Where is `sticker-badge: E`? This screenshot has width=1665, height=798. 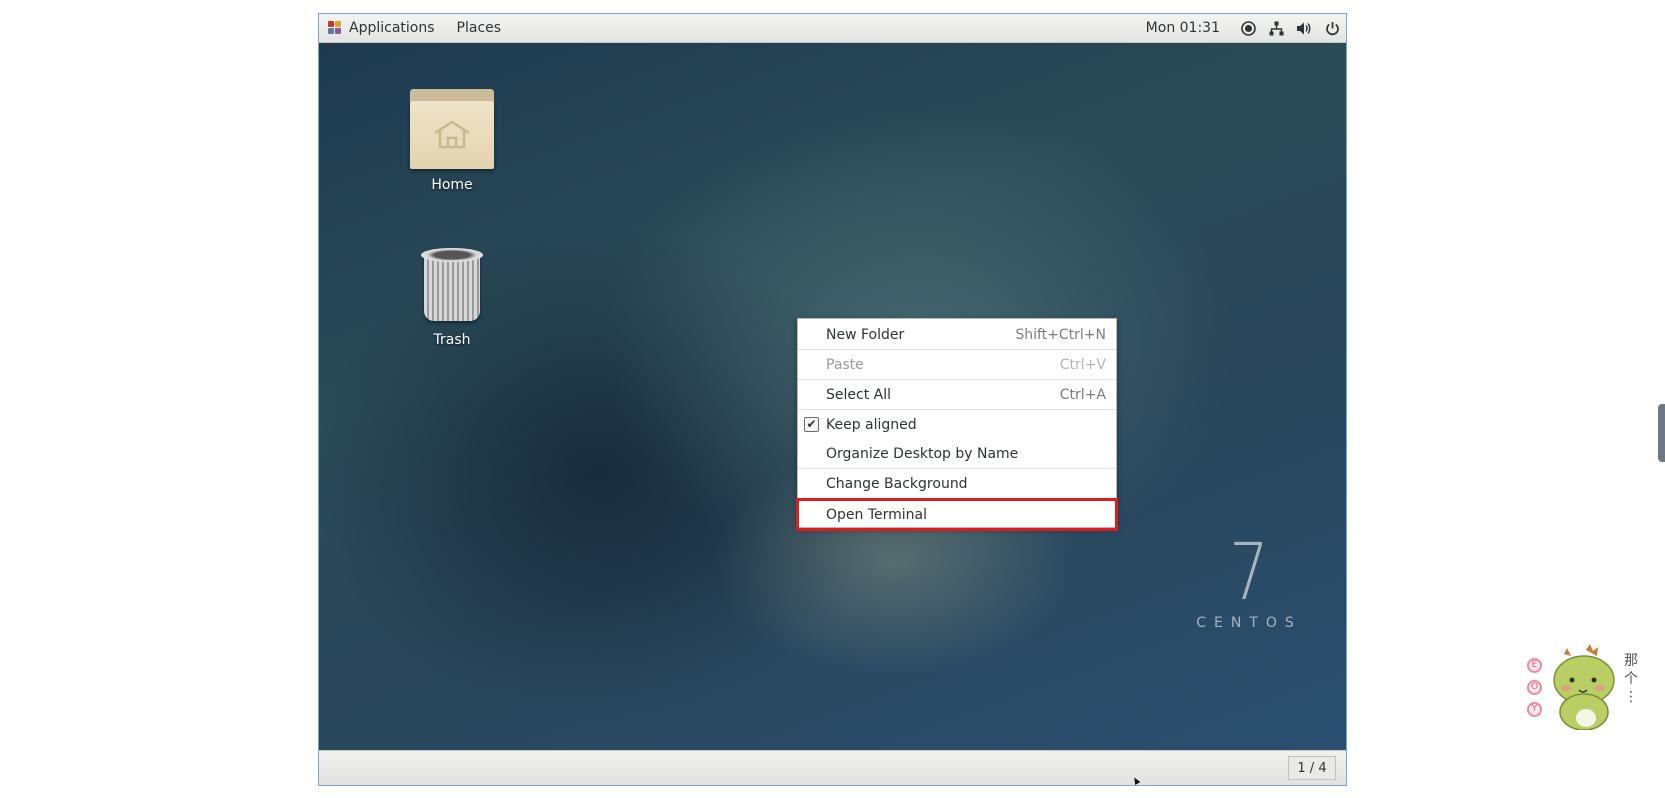 sticker-badge: E is located at coordinates (1534, 665).